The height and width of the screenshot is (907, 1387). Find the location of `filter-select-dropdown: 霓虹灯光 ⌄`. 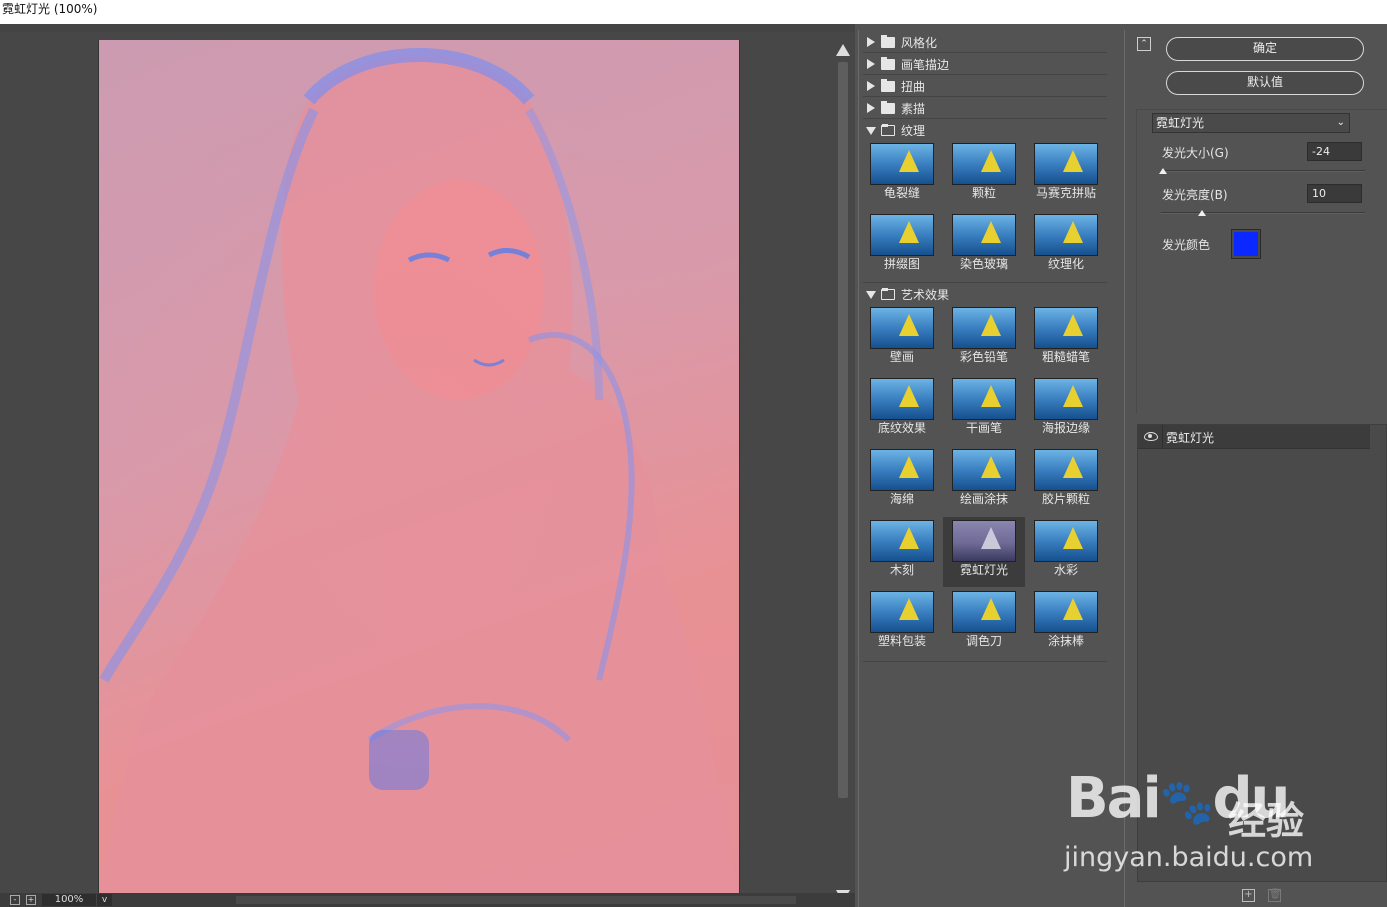

filter-select-dropdown: 霓虹灯光 ⌄ is located at coordinates (1251, 123).